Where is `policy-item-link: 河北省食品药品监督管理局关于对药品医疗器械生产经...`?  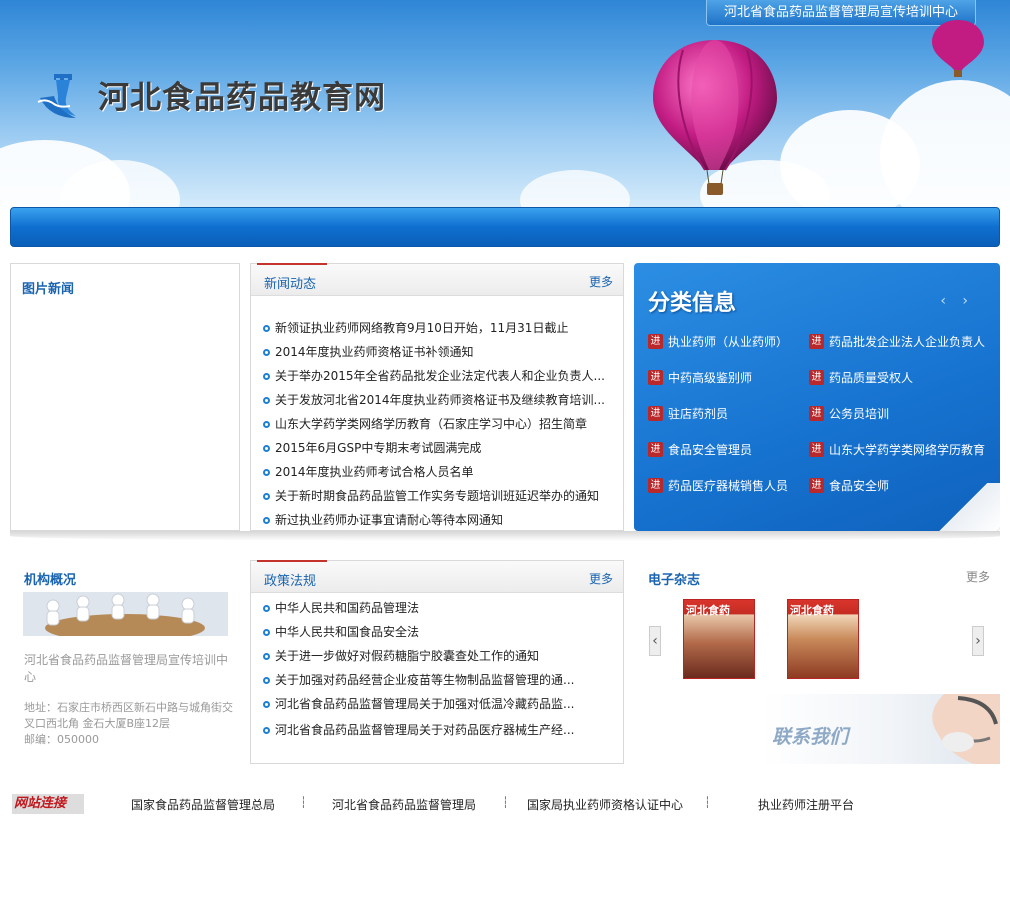
policy-item-link: 河北省食品药品监督管理局关于对药品医疗器械生产经... is located at coordinates (424, 730).